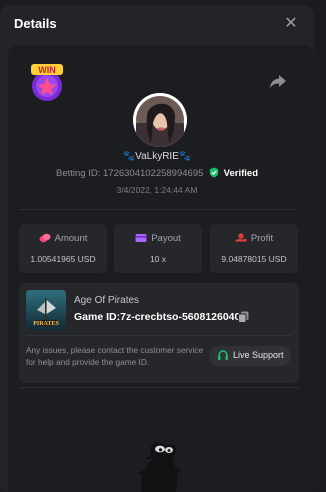 The width and height of the screenshot is (326, 492). I want to click on stat-profit: Profit 9.04878015 USD, so click(254, 248).